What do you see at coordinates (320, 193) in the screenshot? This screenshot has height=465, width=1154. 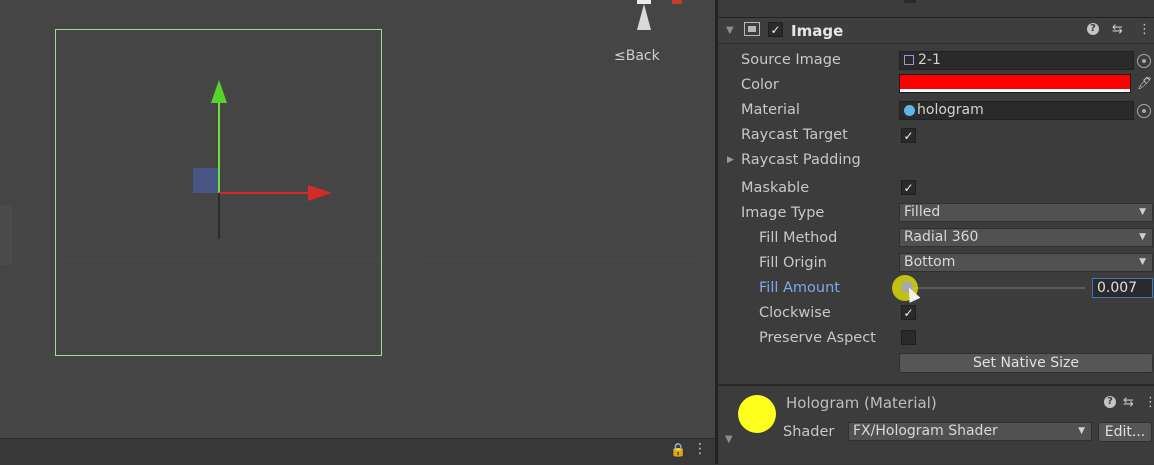 I see `x-axis-arrow-icon` at bounding box center [320, 193].